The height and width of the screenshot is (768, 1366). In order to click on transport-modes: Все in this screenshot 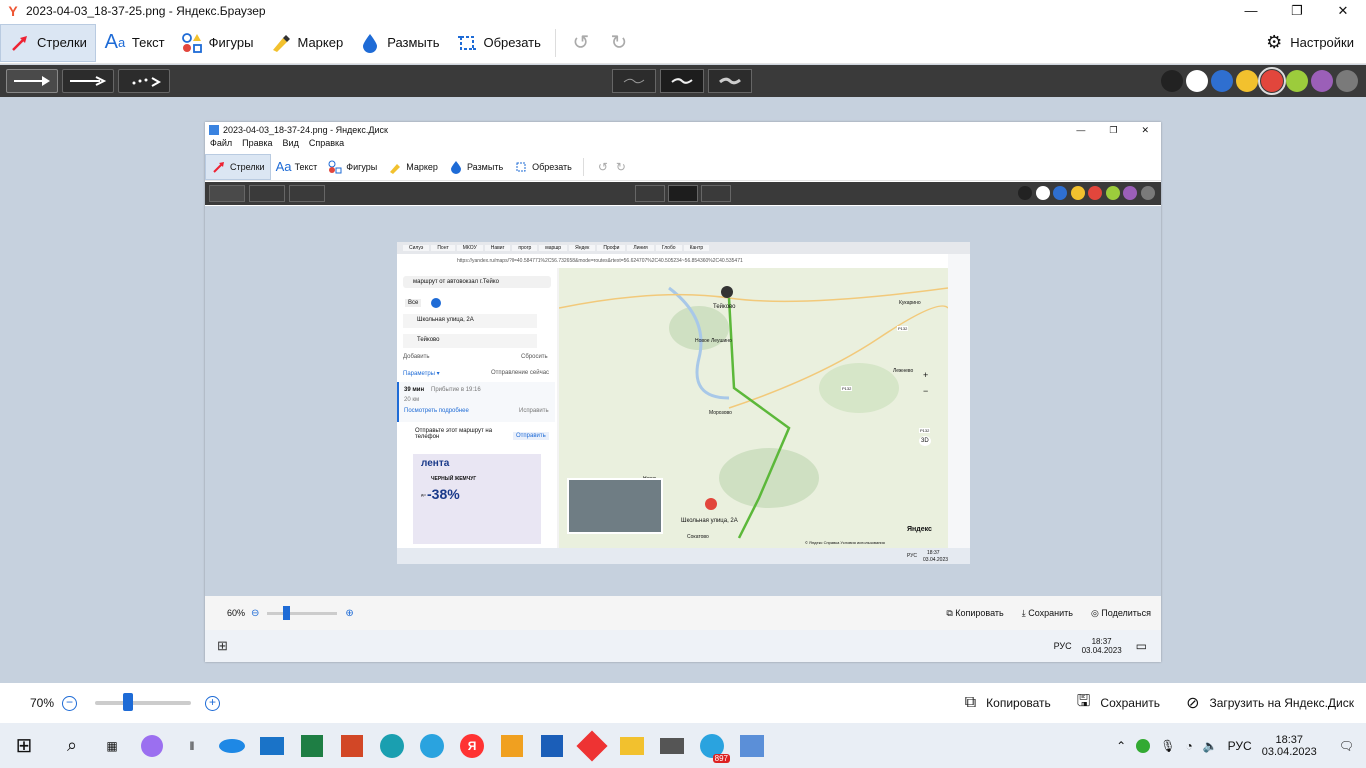, I will do `click(423, 303)`.